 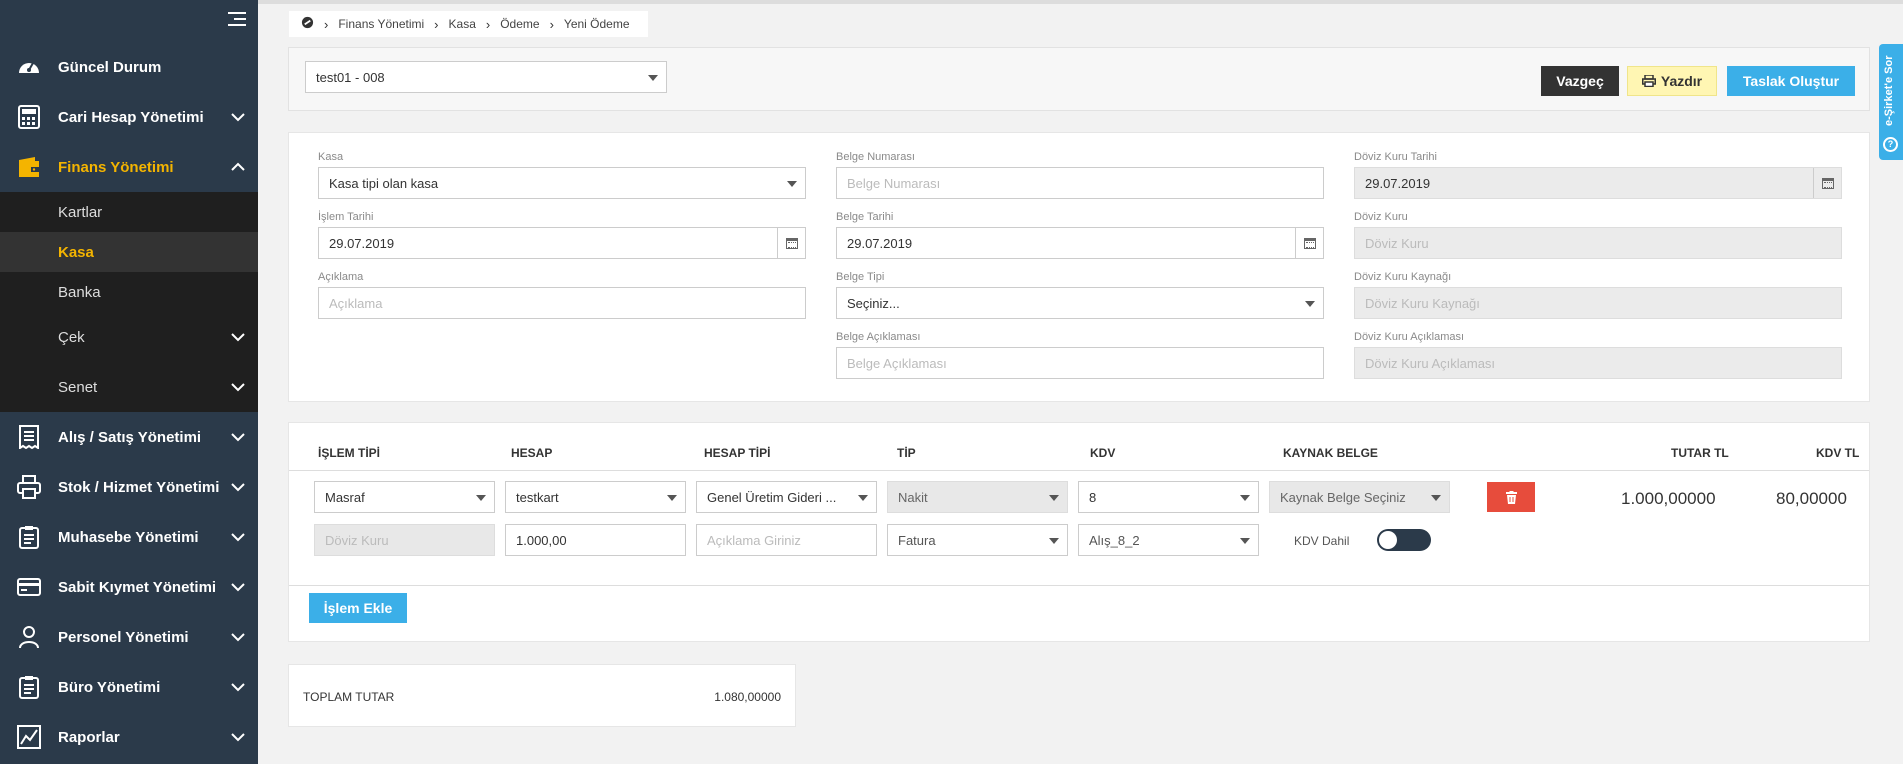 What do you see at coordinates (1080, 243) in the screenshot?
I see `belge-tarihi-input: 29.07.2019` at bounding box center [1080, 243].